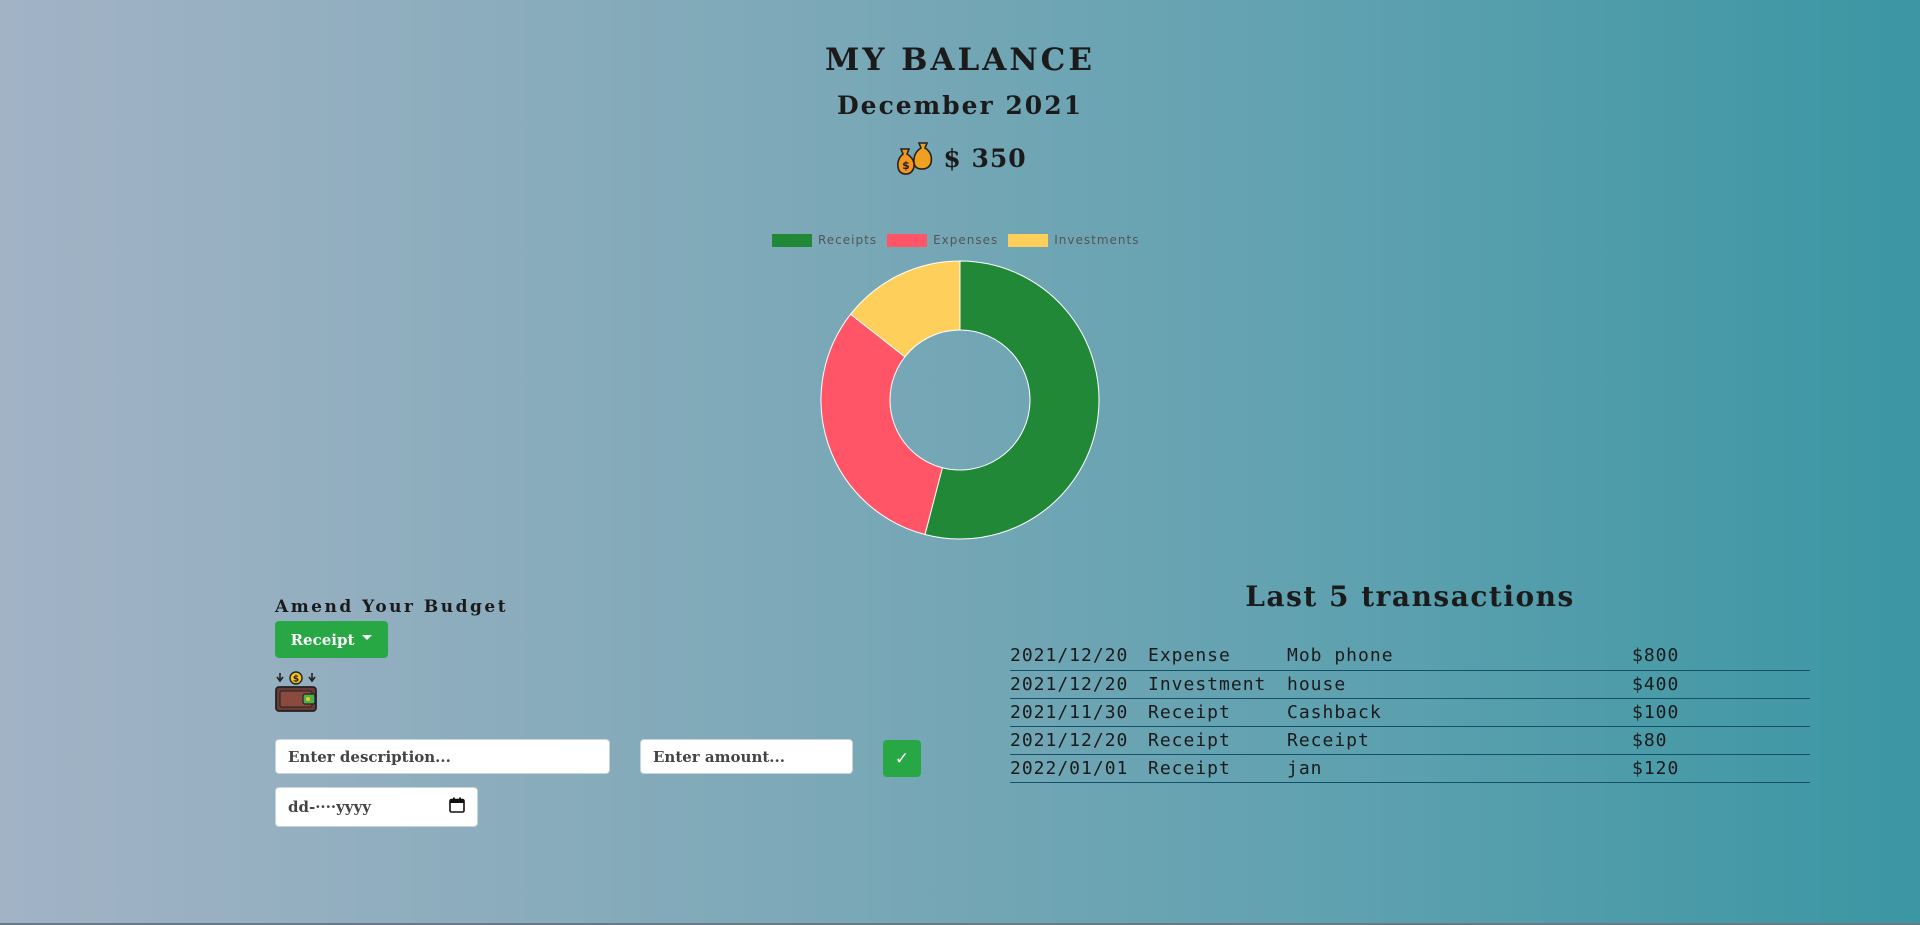 This screenshot has height=925, width=1920. I want to click on month-label: December 2021, so click(959, 105).